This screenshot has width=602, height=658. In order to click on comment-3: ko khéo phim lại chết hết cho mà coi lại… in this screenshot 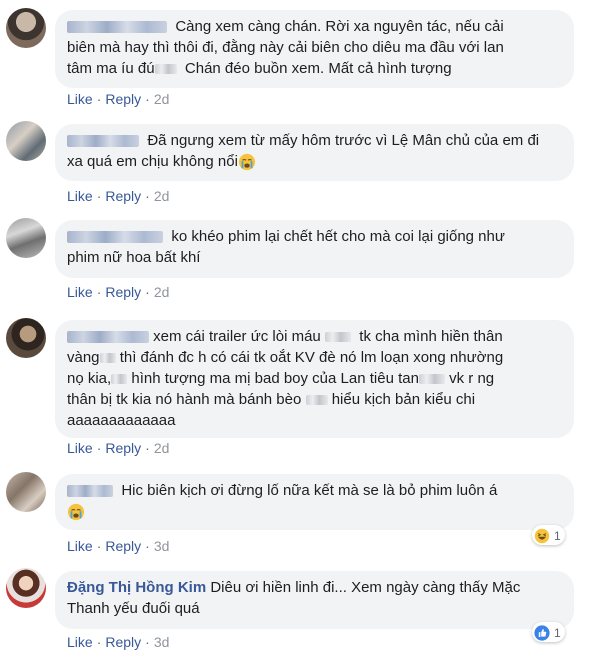, I will do `click(301, 260)`.